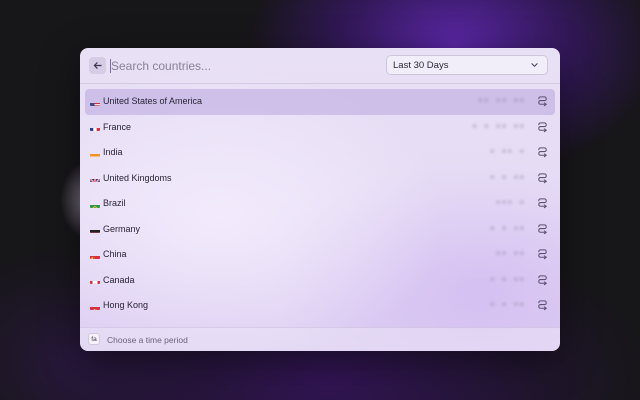 The width and height of the screenshot is (640, 400). What do you see at coordinates (137, 177) in the screenshot?
I see `country-name: United Kingdoms` at bounding box center [137, 177].